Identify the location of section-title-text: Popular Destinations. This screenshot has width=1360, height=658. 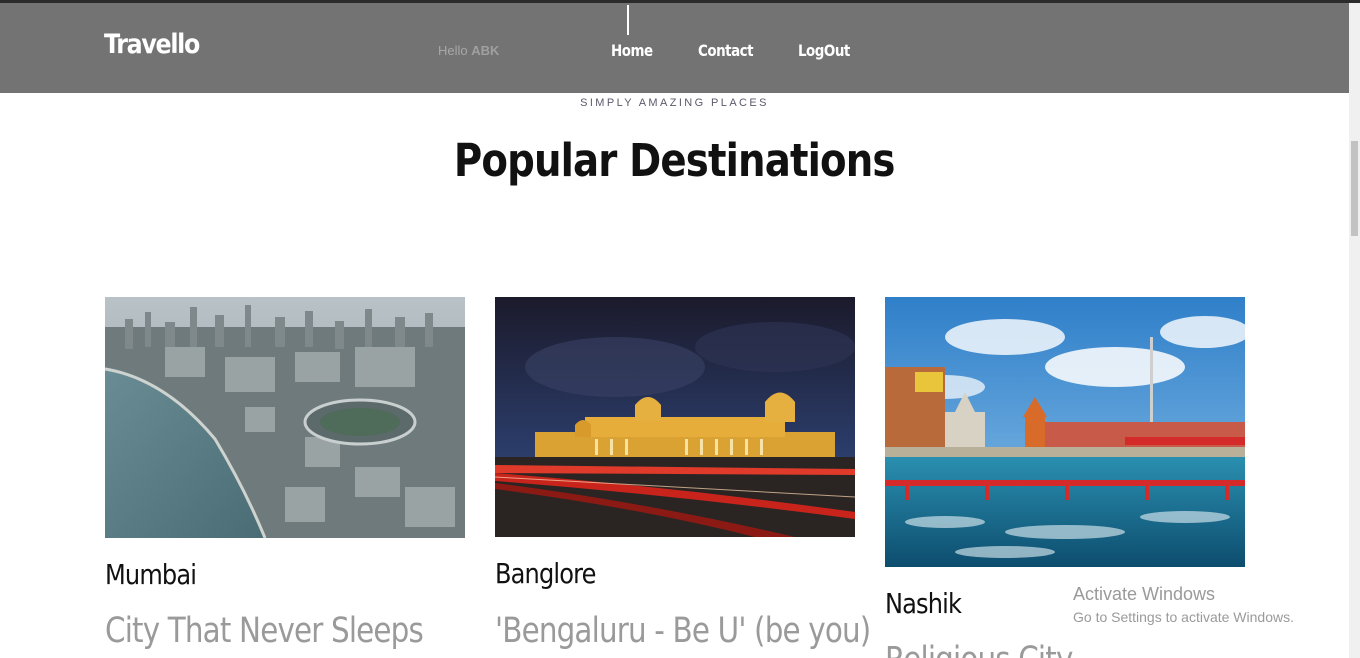
(675, 160).